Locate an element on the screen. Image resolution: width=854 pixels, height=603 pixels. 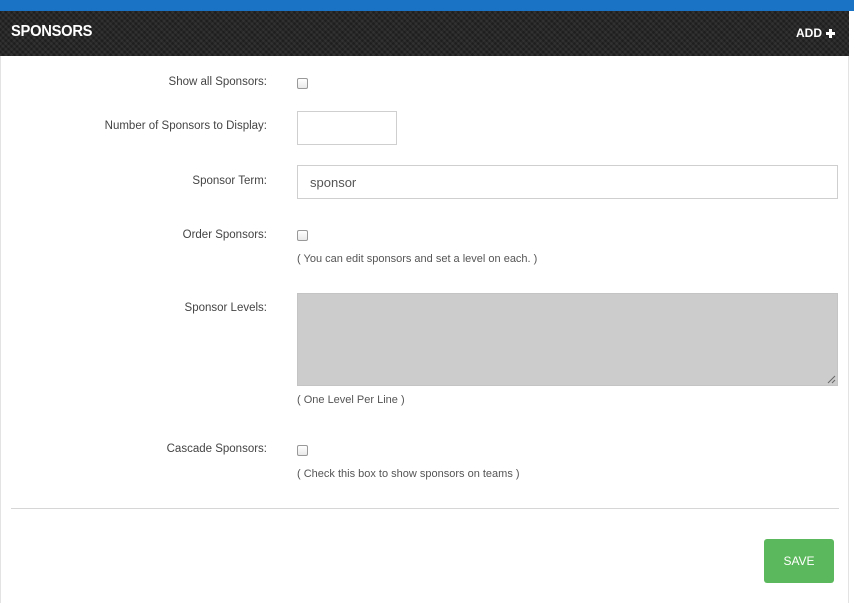
divider is located at coordinates (425, 508).